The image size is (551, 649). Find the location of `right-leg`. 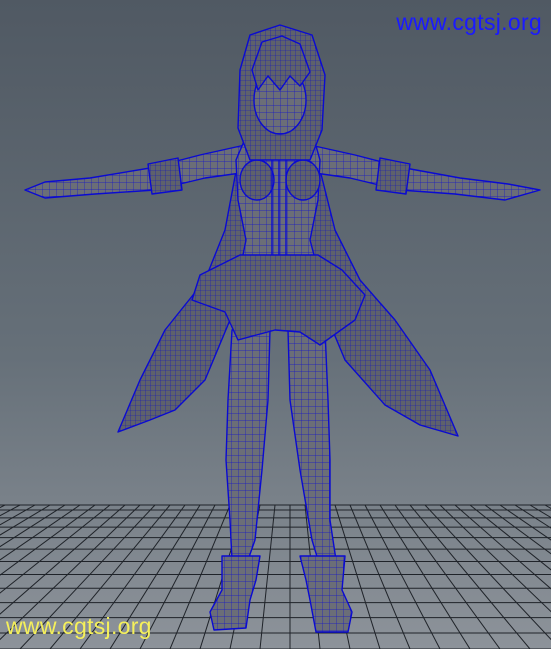

right-leg is located at coordinates (312, 445).